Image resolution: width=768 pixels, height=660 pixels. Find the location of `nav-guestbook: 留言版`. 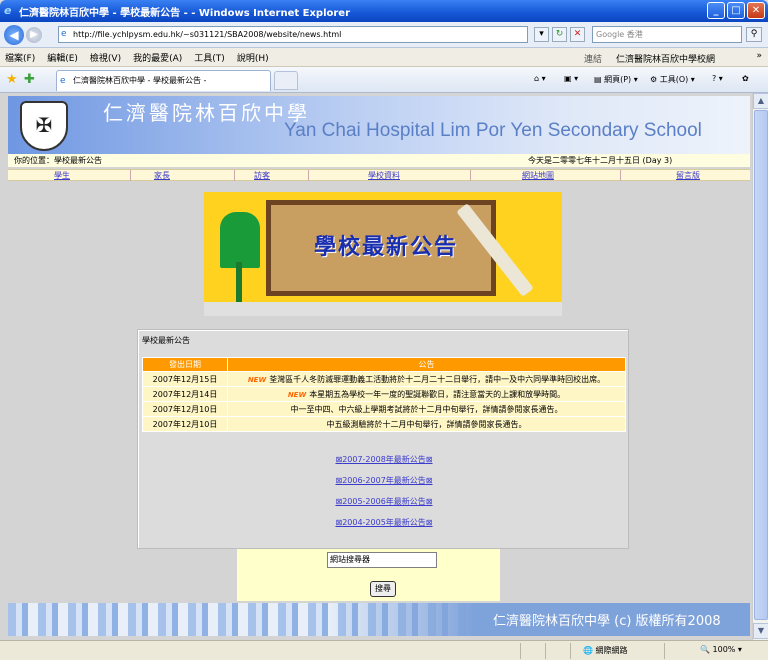

nav-guestbook: 留言版 is located at coordinates (688, 175).